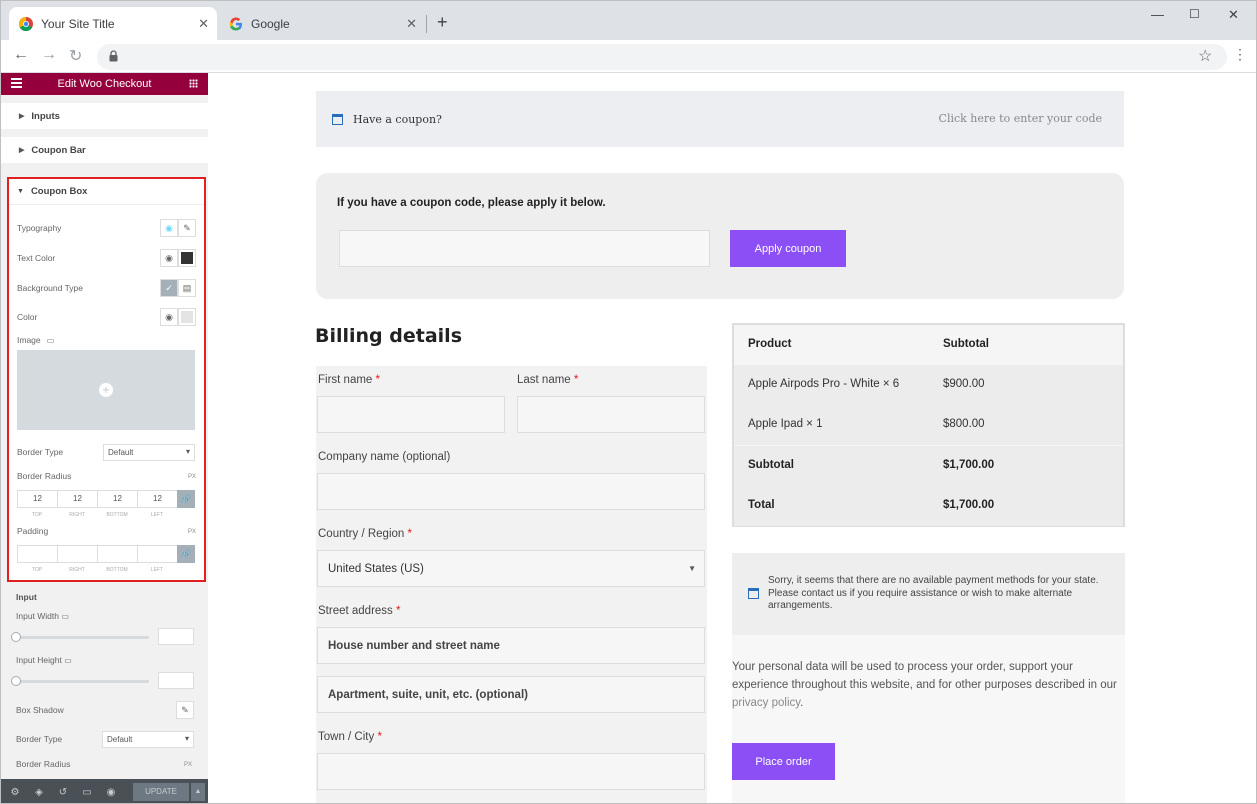  I want to click on new-tab-icon: +, so click(442, 22).